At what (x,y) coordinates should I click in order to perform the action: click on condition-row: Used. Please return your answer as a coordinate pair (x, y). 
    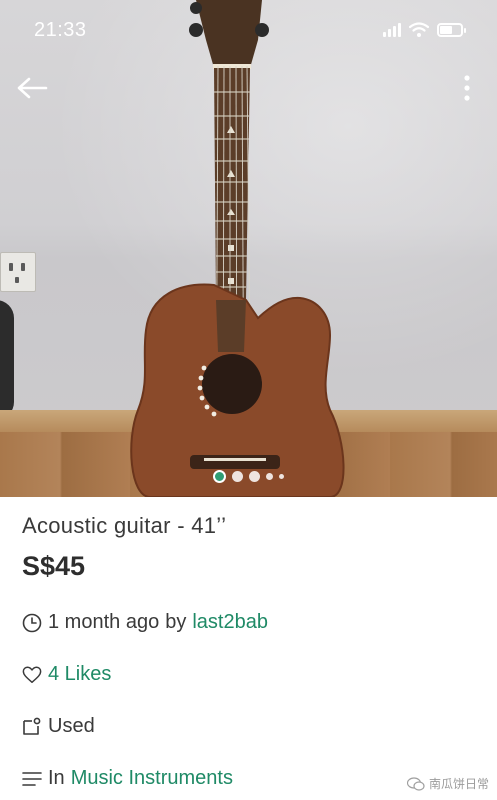
    Looking at the image, I should click on (58, 726).